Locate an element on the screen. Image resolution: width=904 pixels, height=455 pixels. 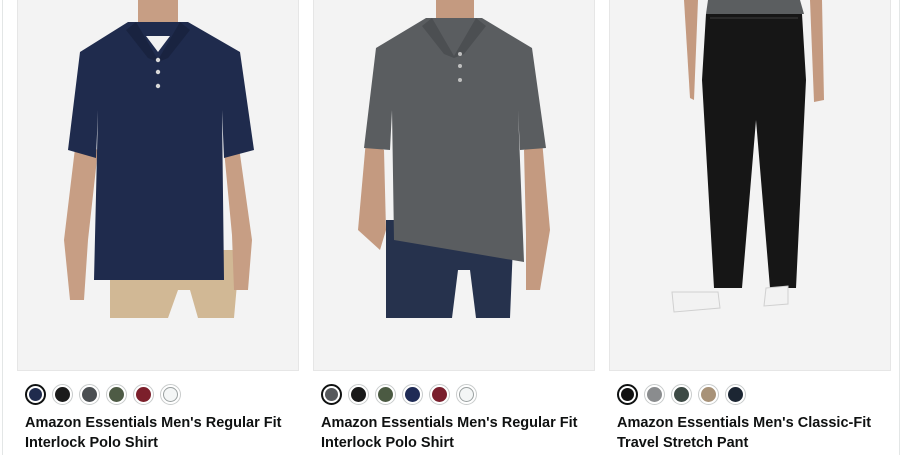
next-card-border is located at coordinates (899, 227).